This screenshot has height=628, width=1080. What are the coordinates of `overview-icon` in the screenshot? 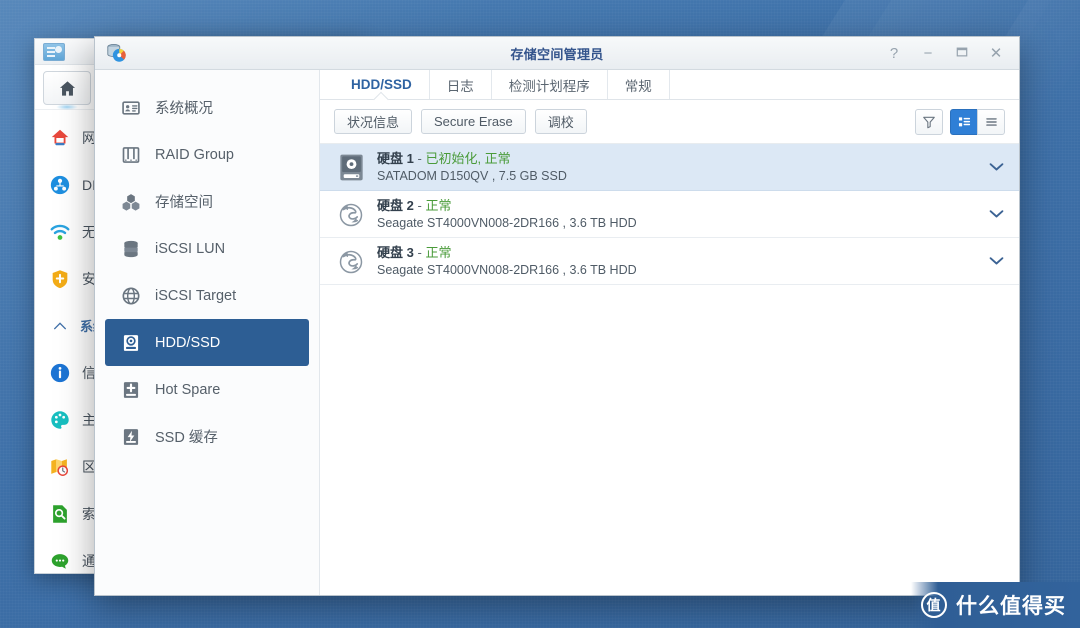 It's located at (131, 108).